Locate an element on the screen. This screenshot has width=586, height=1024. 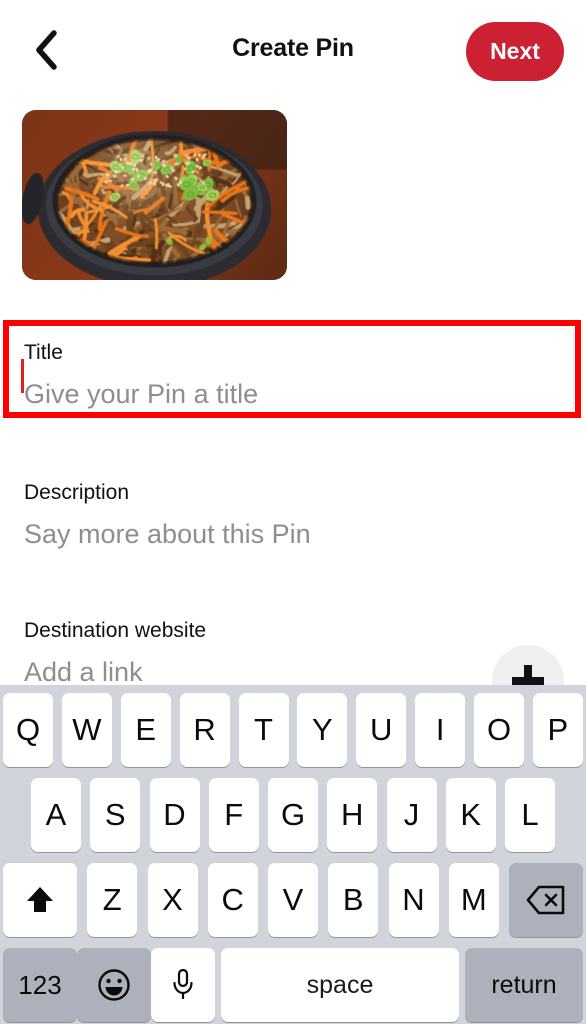
key-k: K is located at coordinates (470, 815).